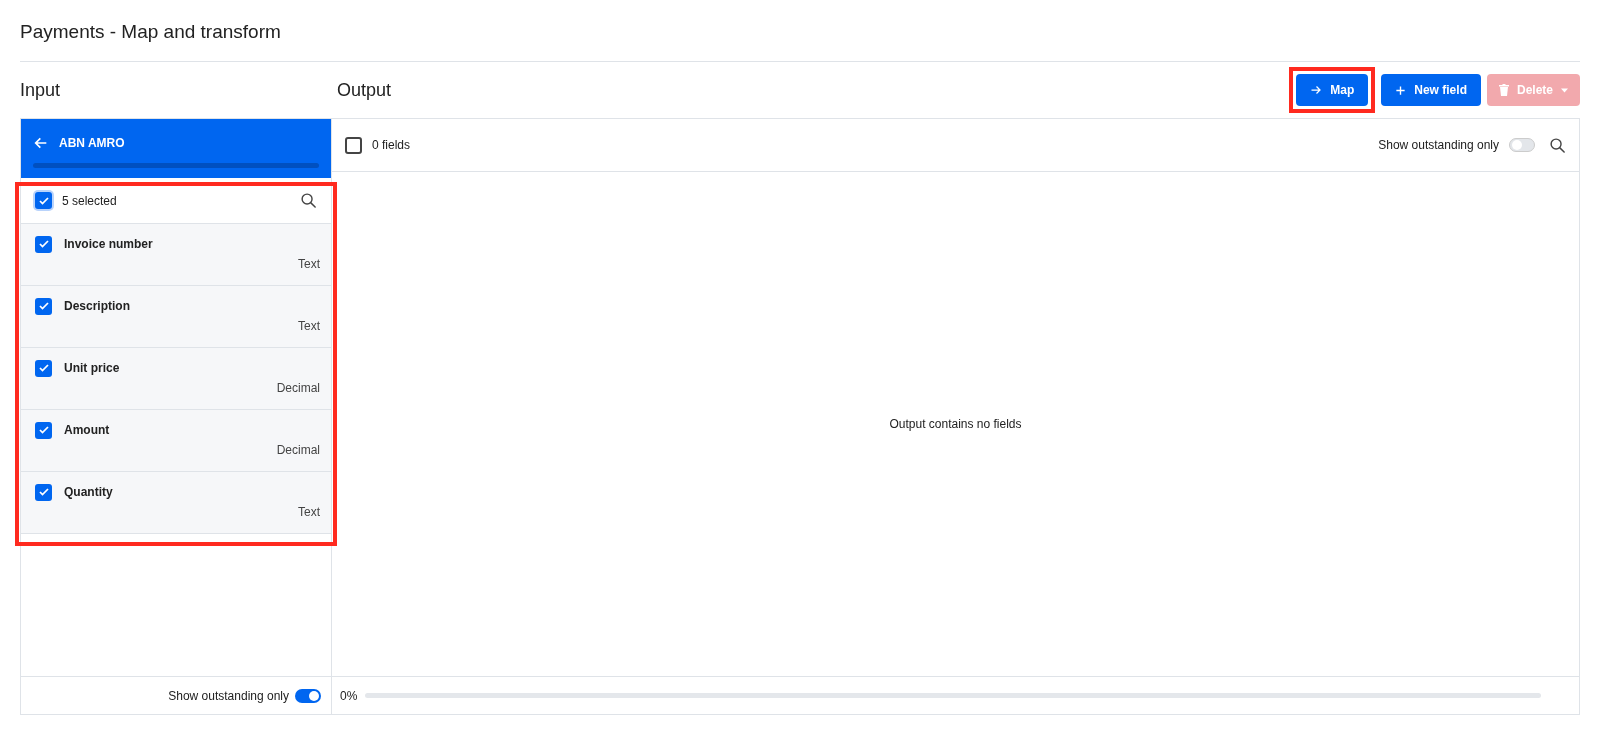 Image resolution: width=1600 pixels, height=737 pixels. I want to click on back-button: ABN AMRO, so click(176, 143).